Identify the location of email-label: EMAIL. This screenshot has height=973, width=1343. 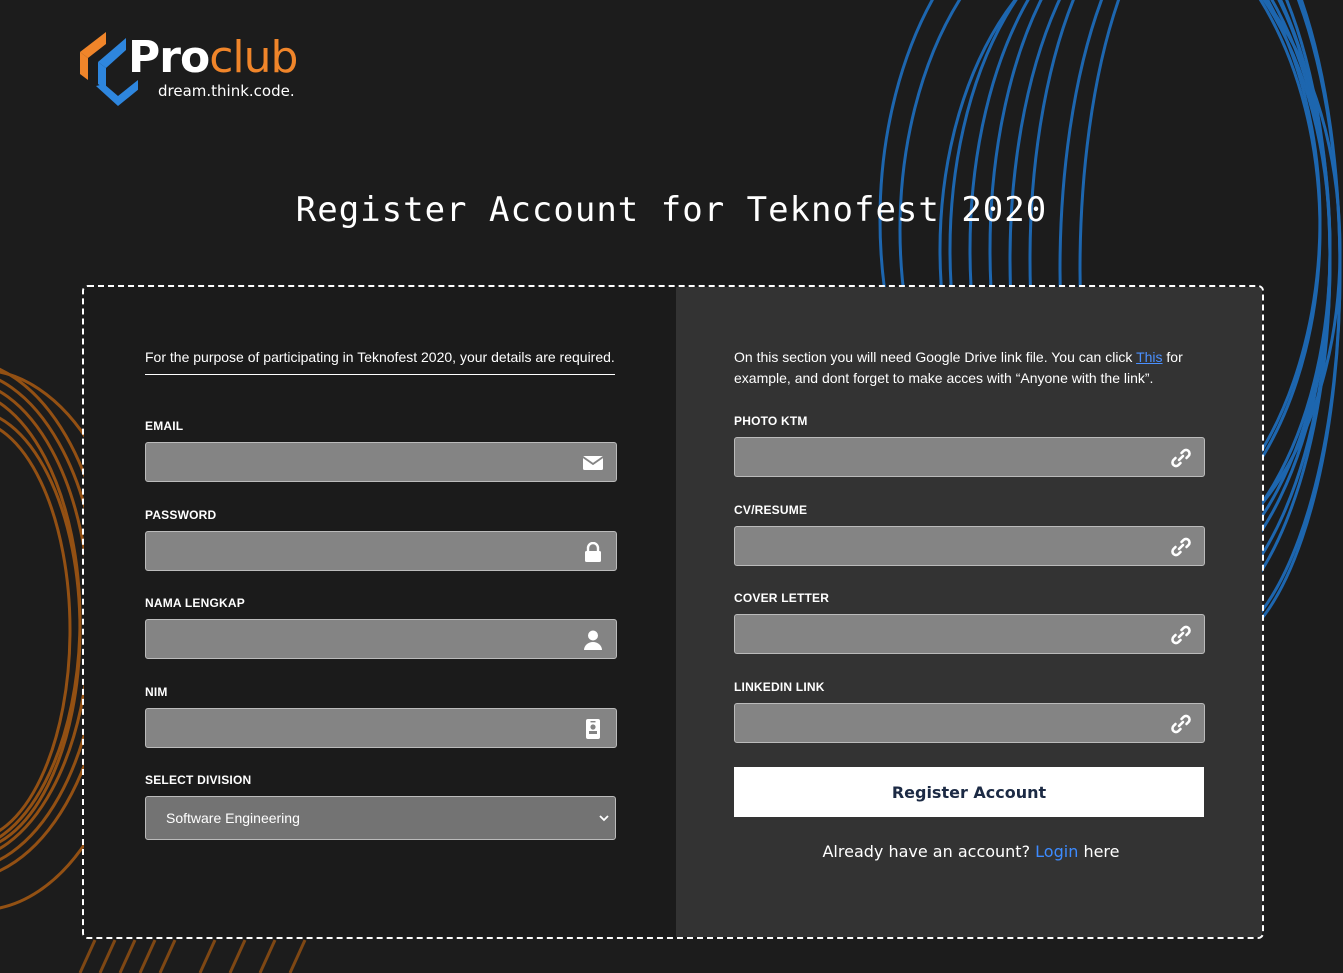
(164, 426).